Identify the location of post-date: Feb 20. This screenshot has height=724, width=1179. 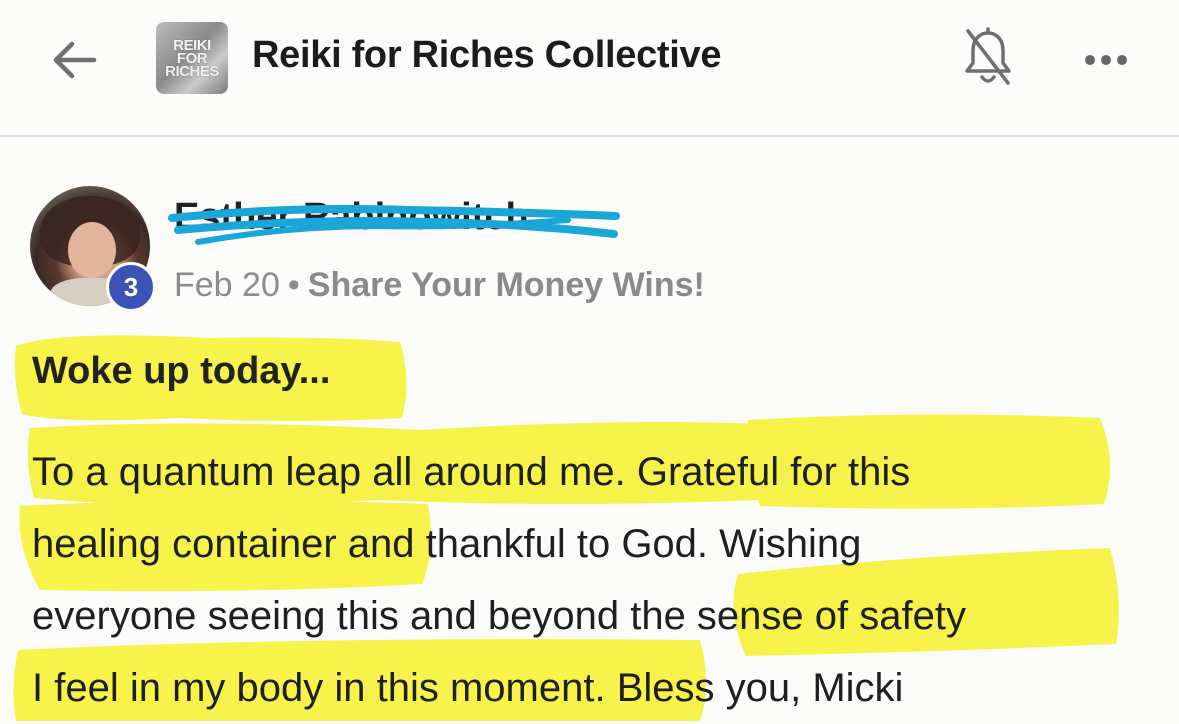
(227, 285).